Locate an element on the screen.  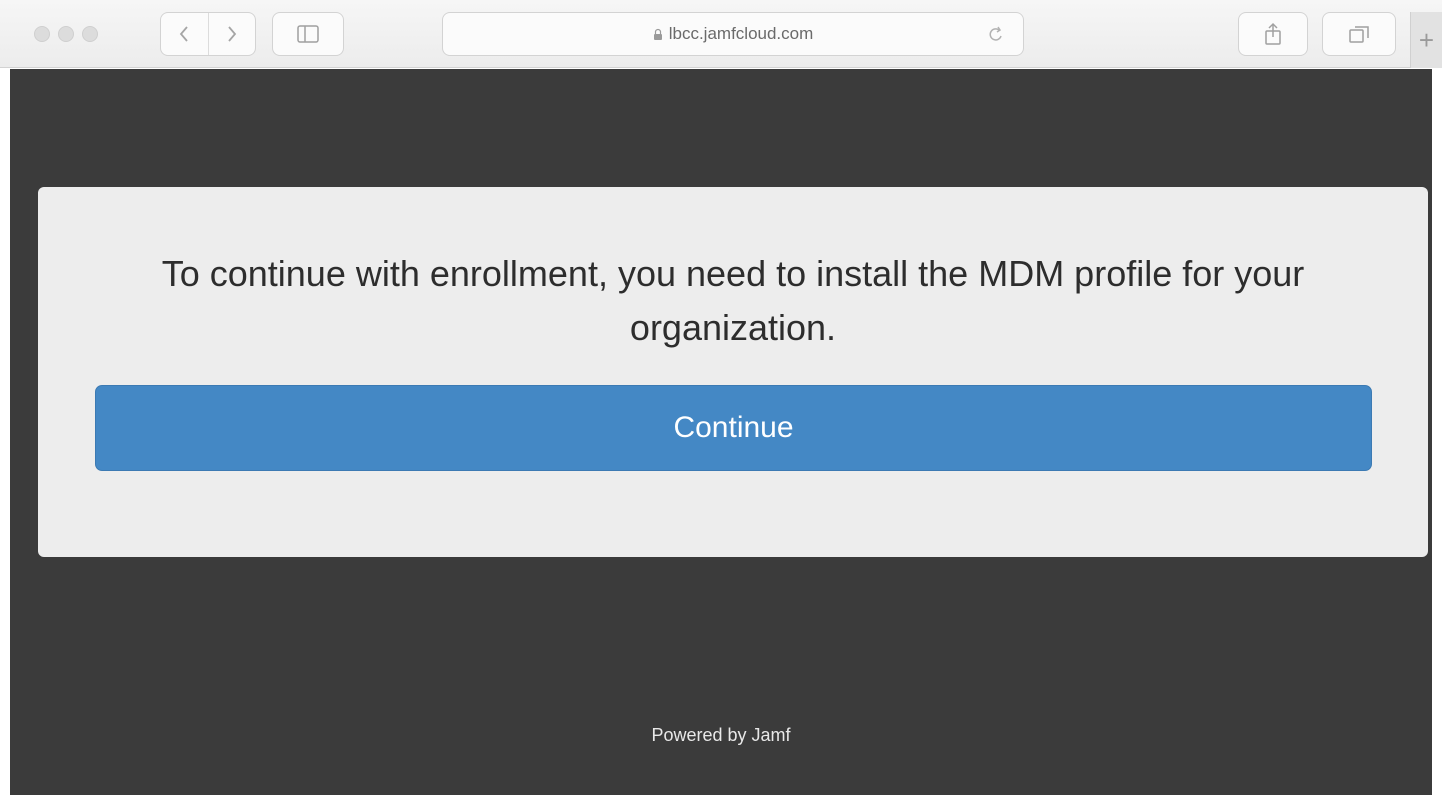
url-text: lbcc.jamfcloud.com is located at coordinates (741, 33).